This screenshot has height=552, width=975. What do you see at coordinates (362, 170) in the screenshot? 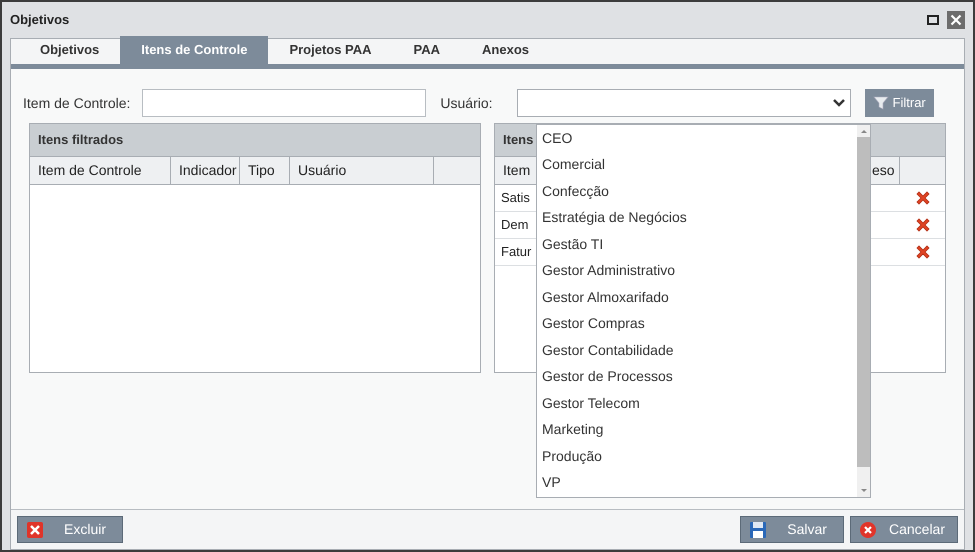
I see `column-header: Usuário` at bounding box center [362, 170].